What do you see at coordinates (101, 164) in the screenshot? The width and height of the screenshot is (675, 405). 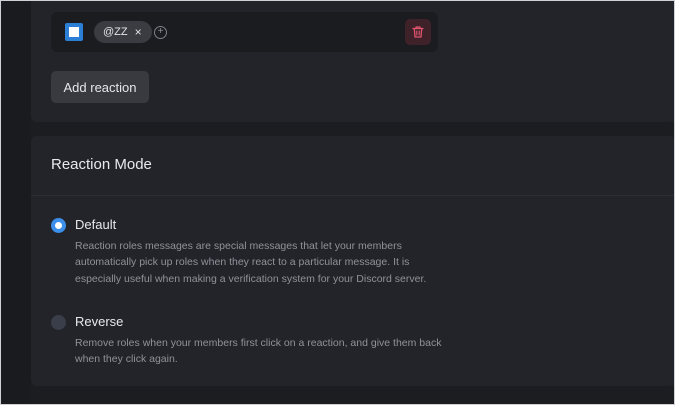 I see `section-title: Reaction Mode` at bounding box center [101, 164].